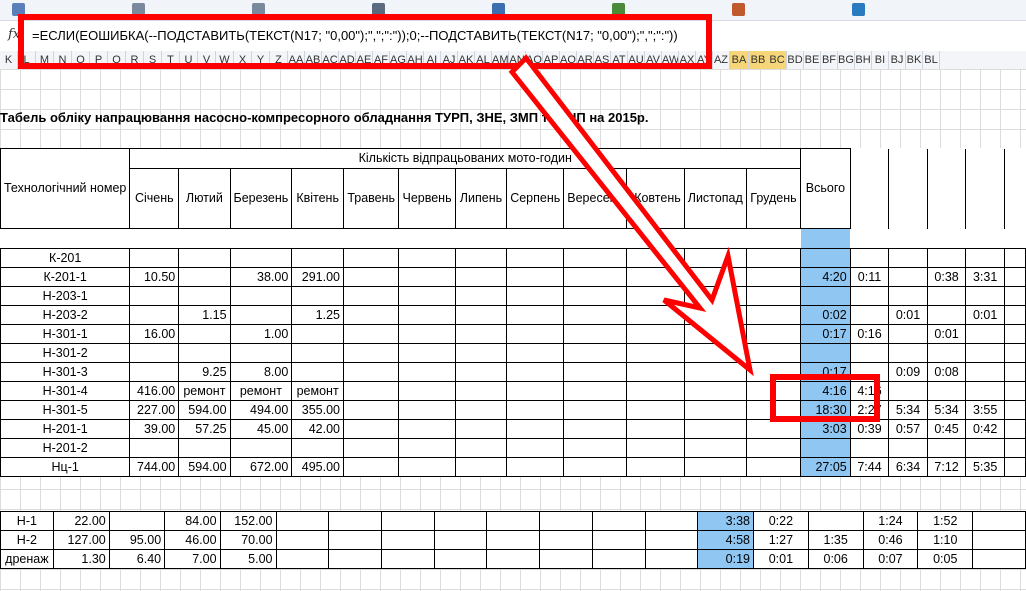  I want to click on extra-cell: 0:39, so click(869, 429).